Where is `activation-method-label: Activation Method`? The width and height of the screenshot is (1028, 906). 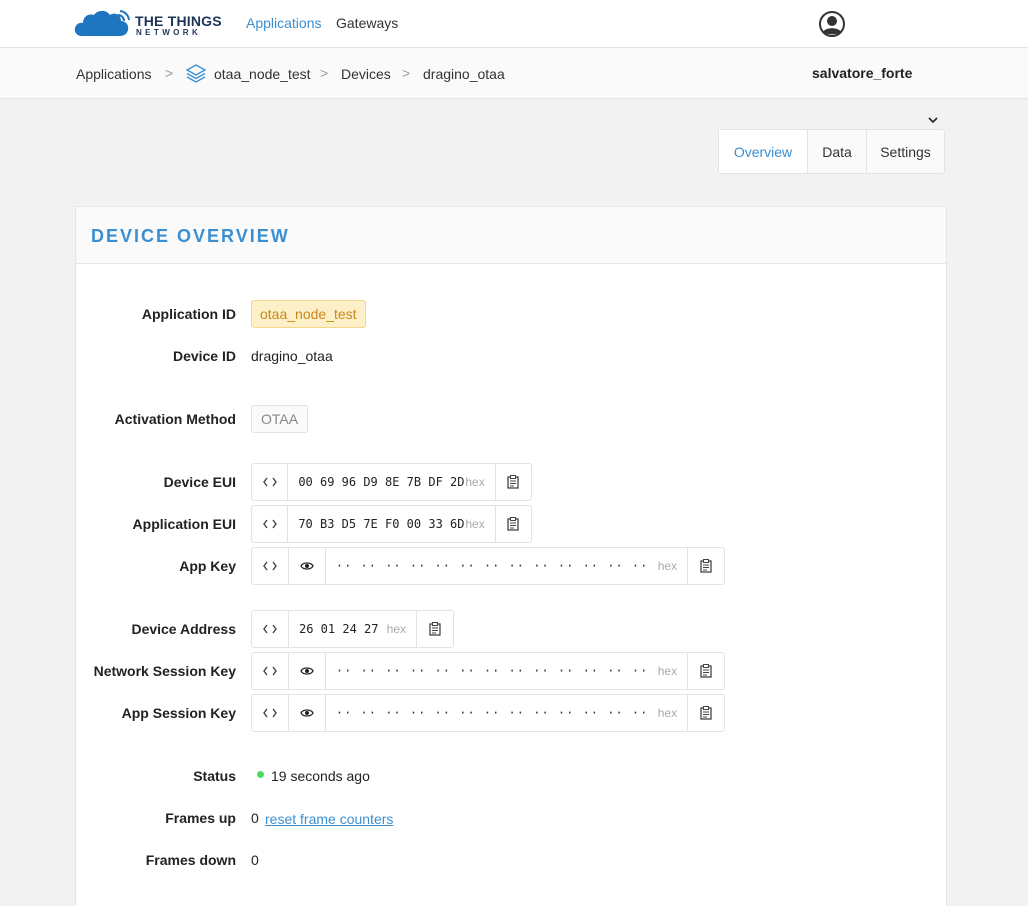
activation-method-label: Activation Method is located at coordinates (175, 419).